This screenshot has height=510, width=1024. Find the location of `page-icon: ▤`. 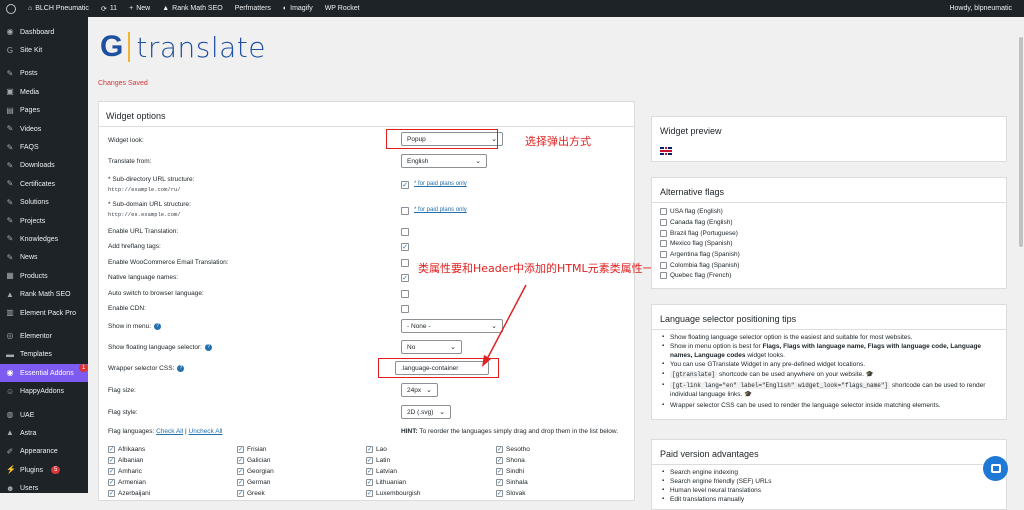

page-icon: ▤ is located at coordinates (10, 110).